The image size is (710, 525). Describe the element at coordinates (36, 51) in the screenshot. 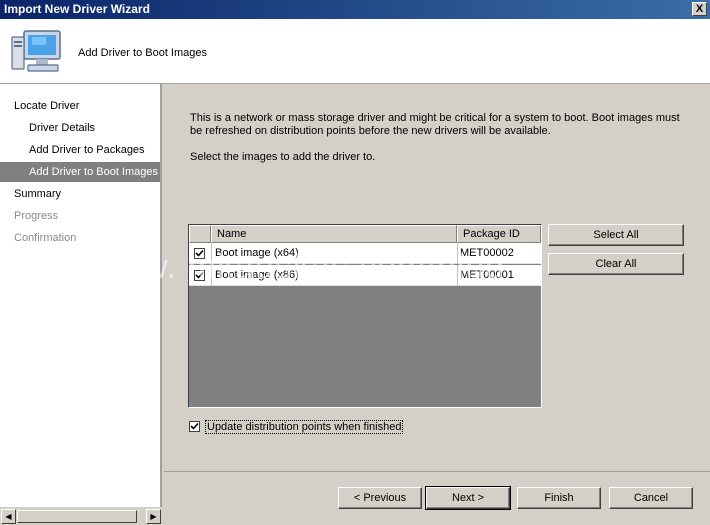

I see `computer-icon` at that location.